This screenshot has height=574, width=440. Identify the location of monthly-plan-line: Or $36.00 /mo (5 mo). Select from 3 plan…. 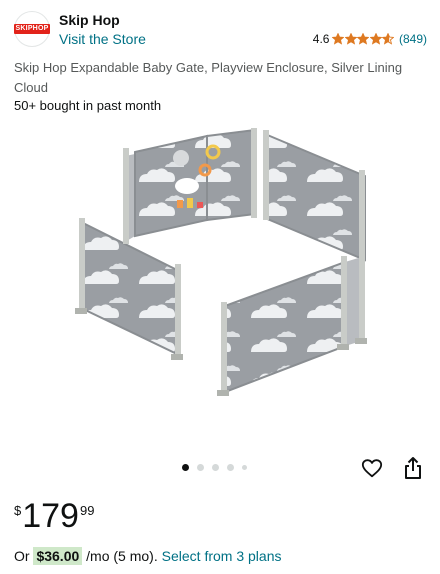
(148, 556).